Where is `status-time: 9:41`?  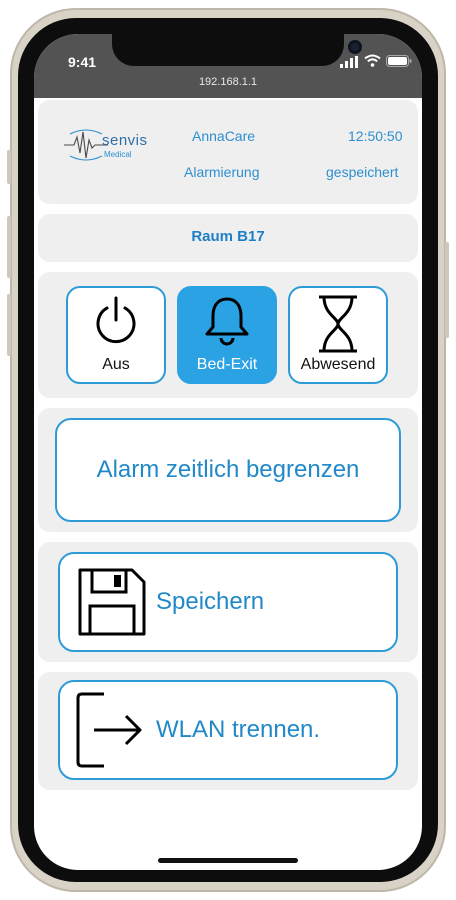 status-time: 9:41 is located at coordinates (82, 62).